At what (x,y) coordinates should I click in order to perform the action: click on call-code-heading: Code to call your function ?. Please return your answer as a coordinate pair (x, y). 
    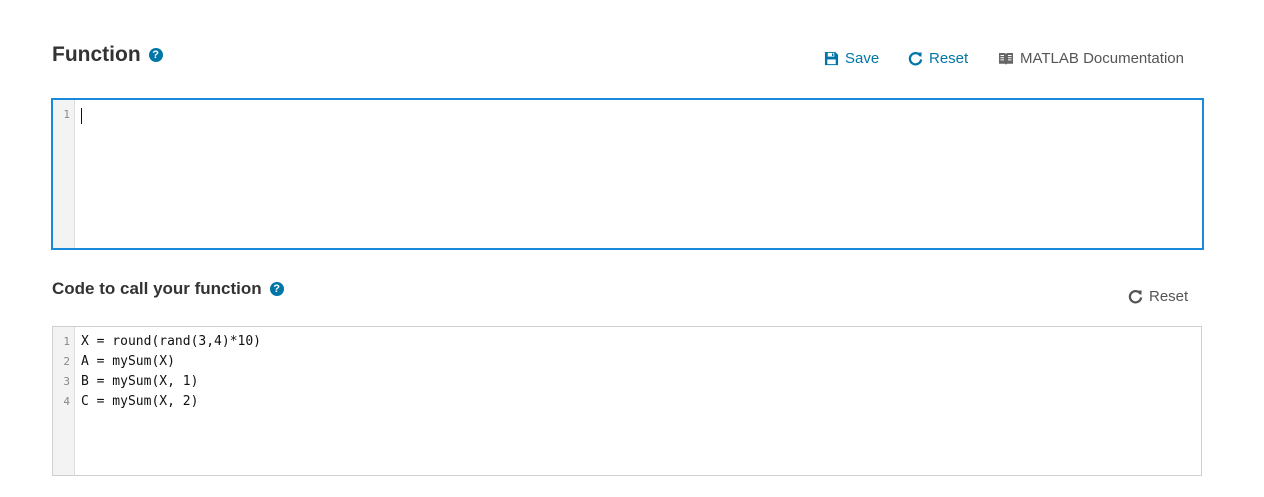
    Looking at the image, I should click on (168, 289).